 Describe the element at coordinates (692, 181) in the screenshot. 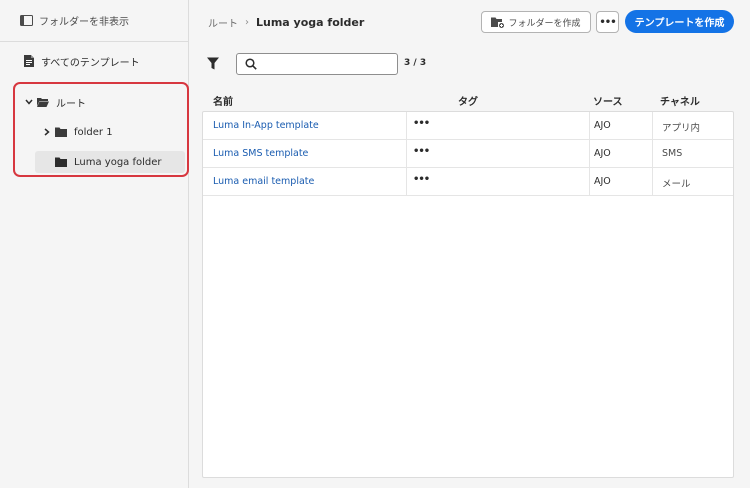

I see `channel-cell: メール` at that location.